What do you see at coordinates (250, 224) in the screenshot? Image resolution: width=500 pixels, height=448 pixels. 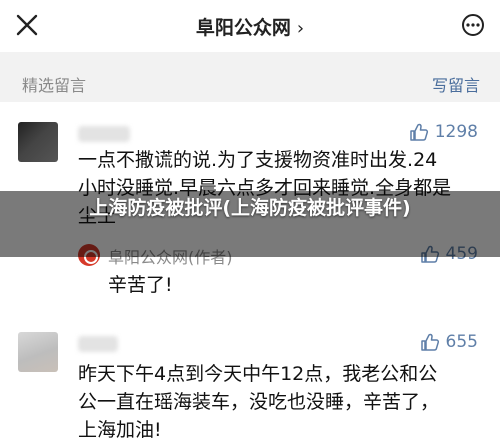 I see `caption-overlay: 上海防疫被批评(上海防疫被批评事件)` at bounding box center [250, 224].